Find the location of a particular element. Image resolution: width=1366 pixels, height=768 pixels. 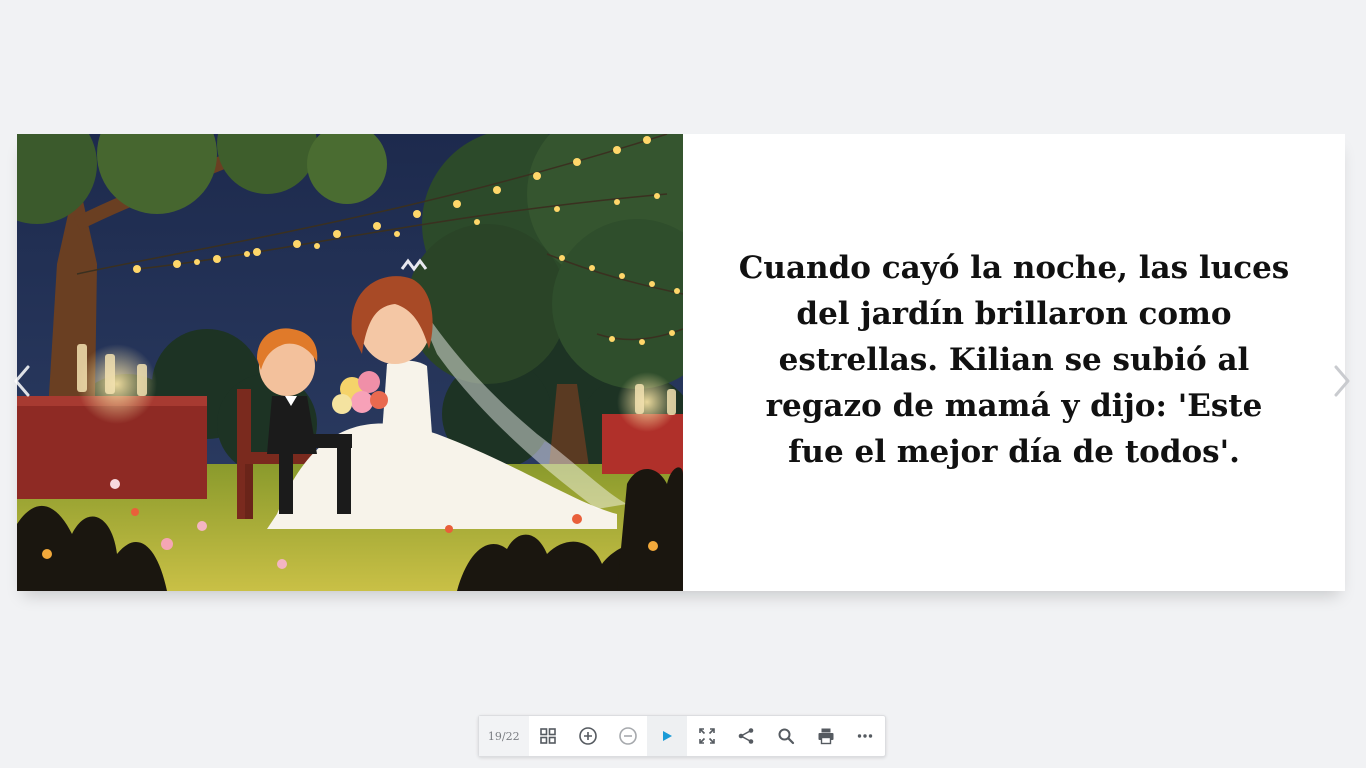

previous-page-button is located at coordinates (22, 381).